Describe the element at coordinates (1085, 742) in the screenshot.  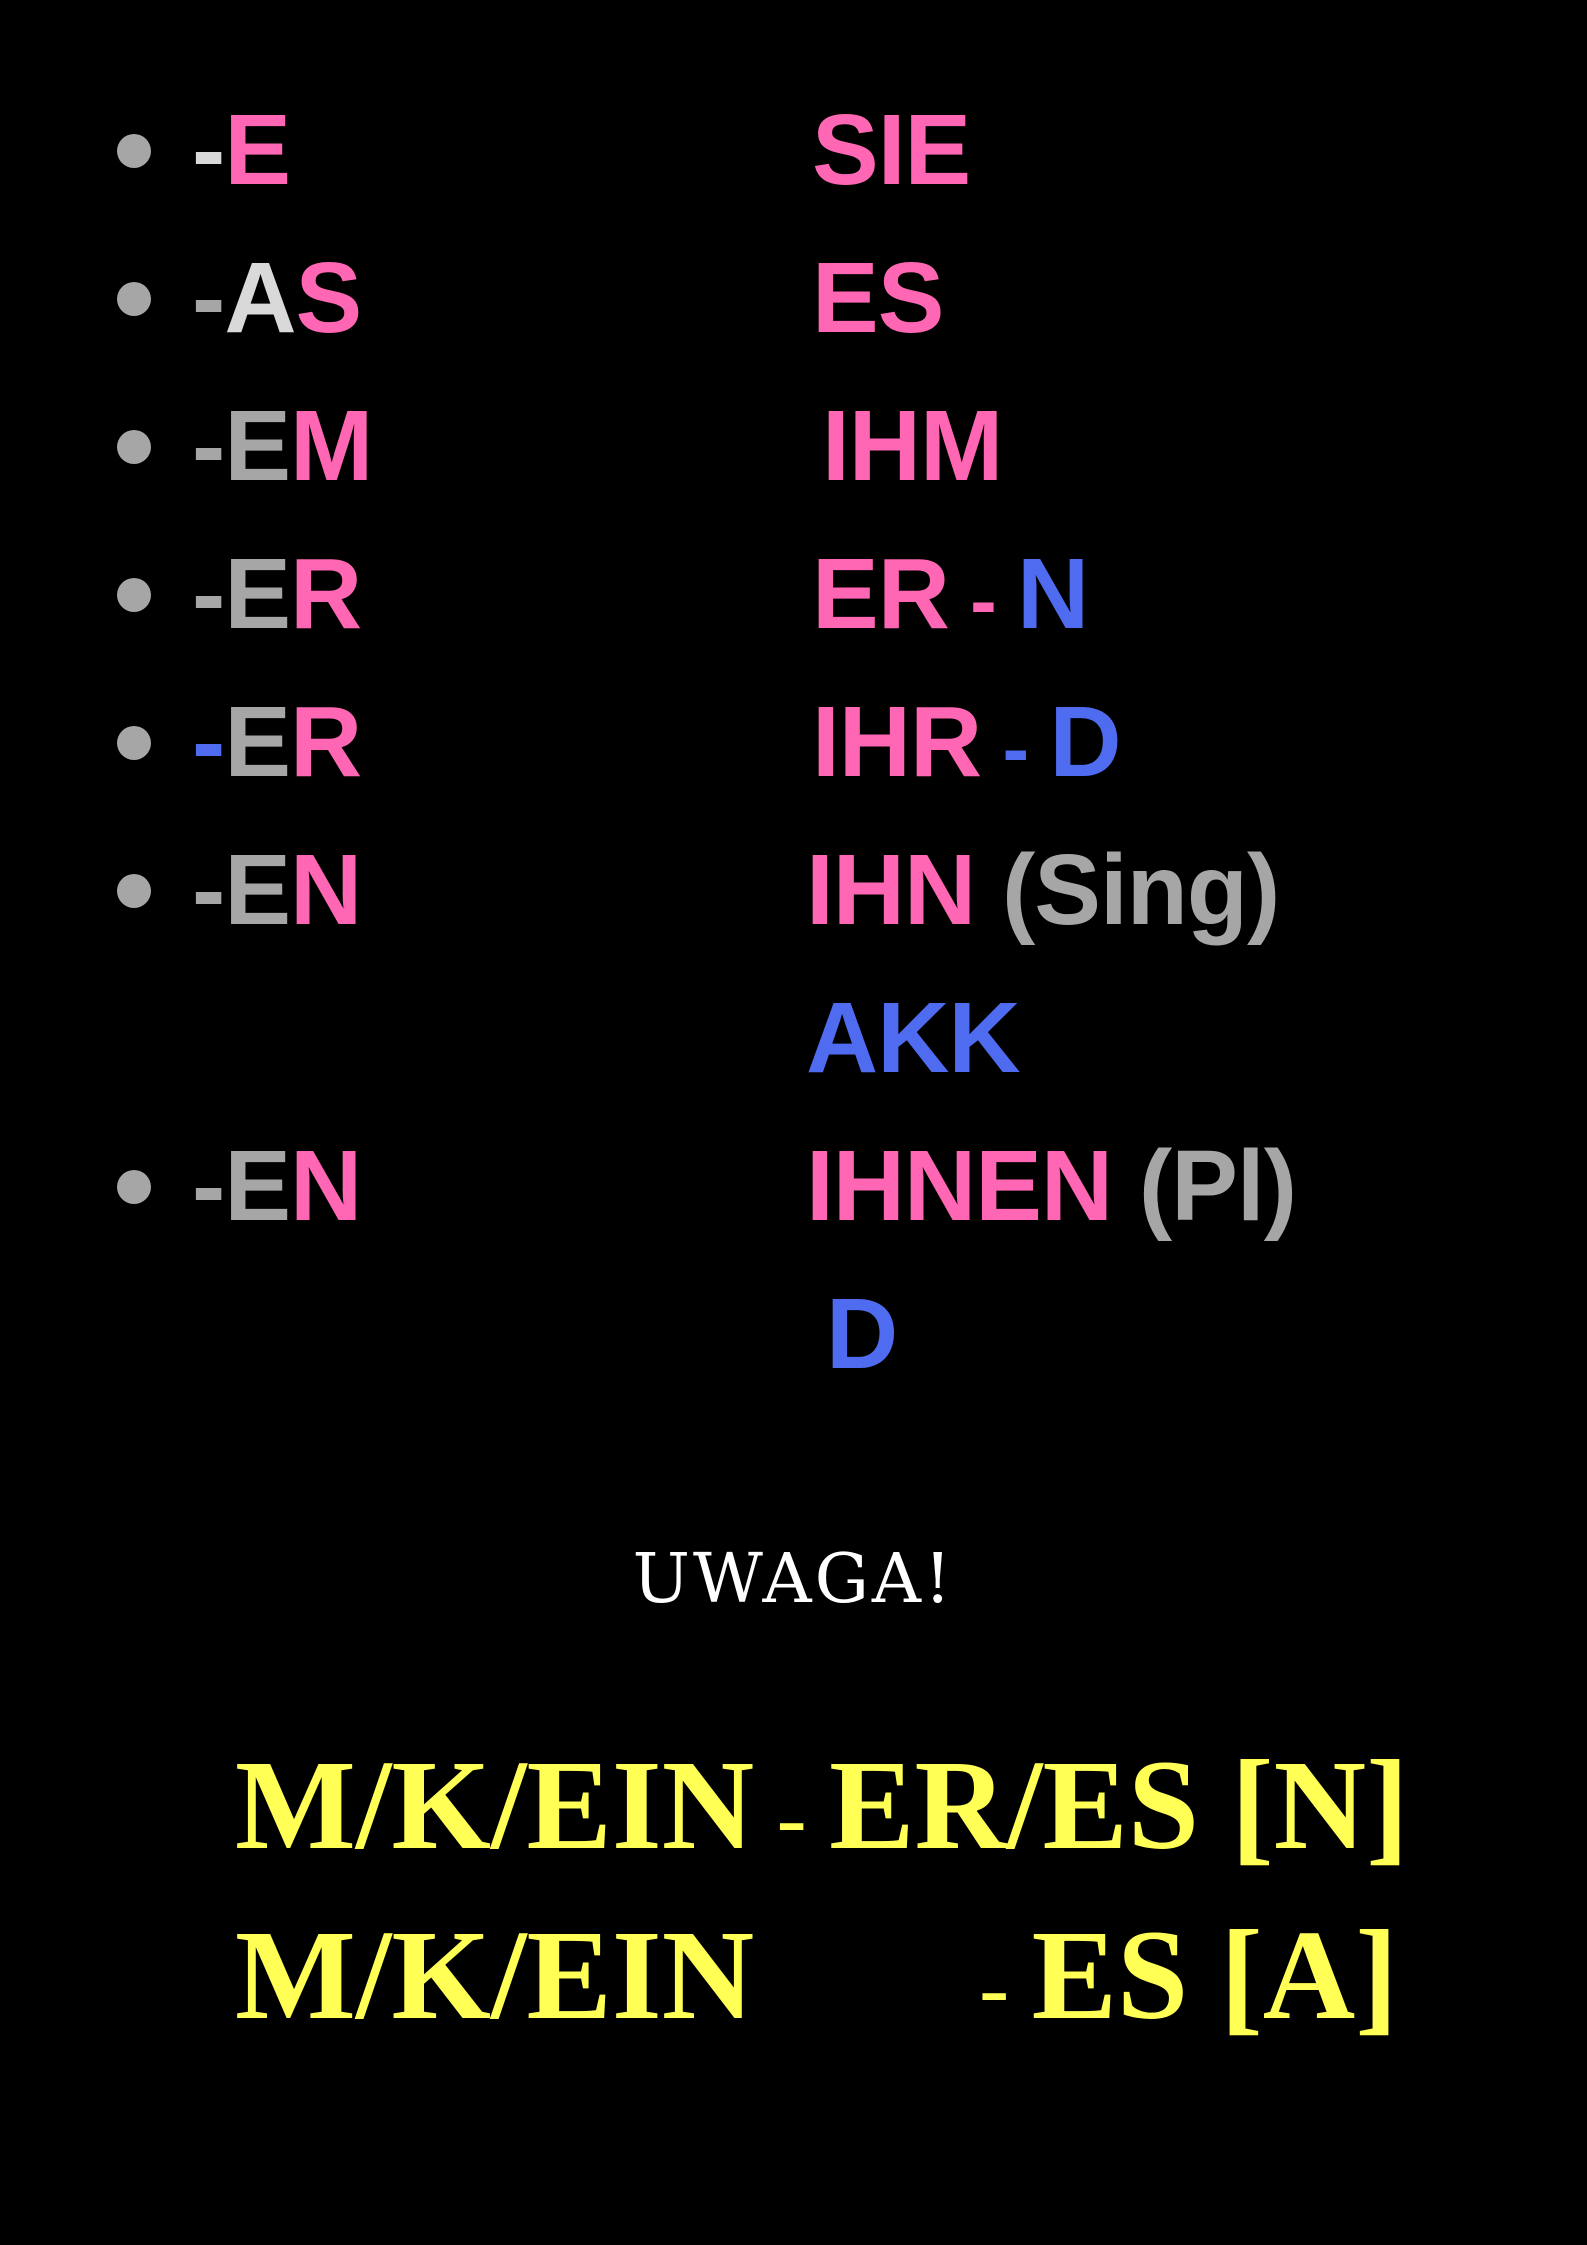
I see `pronoun-part: D` at that location.